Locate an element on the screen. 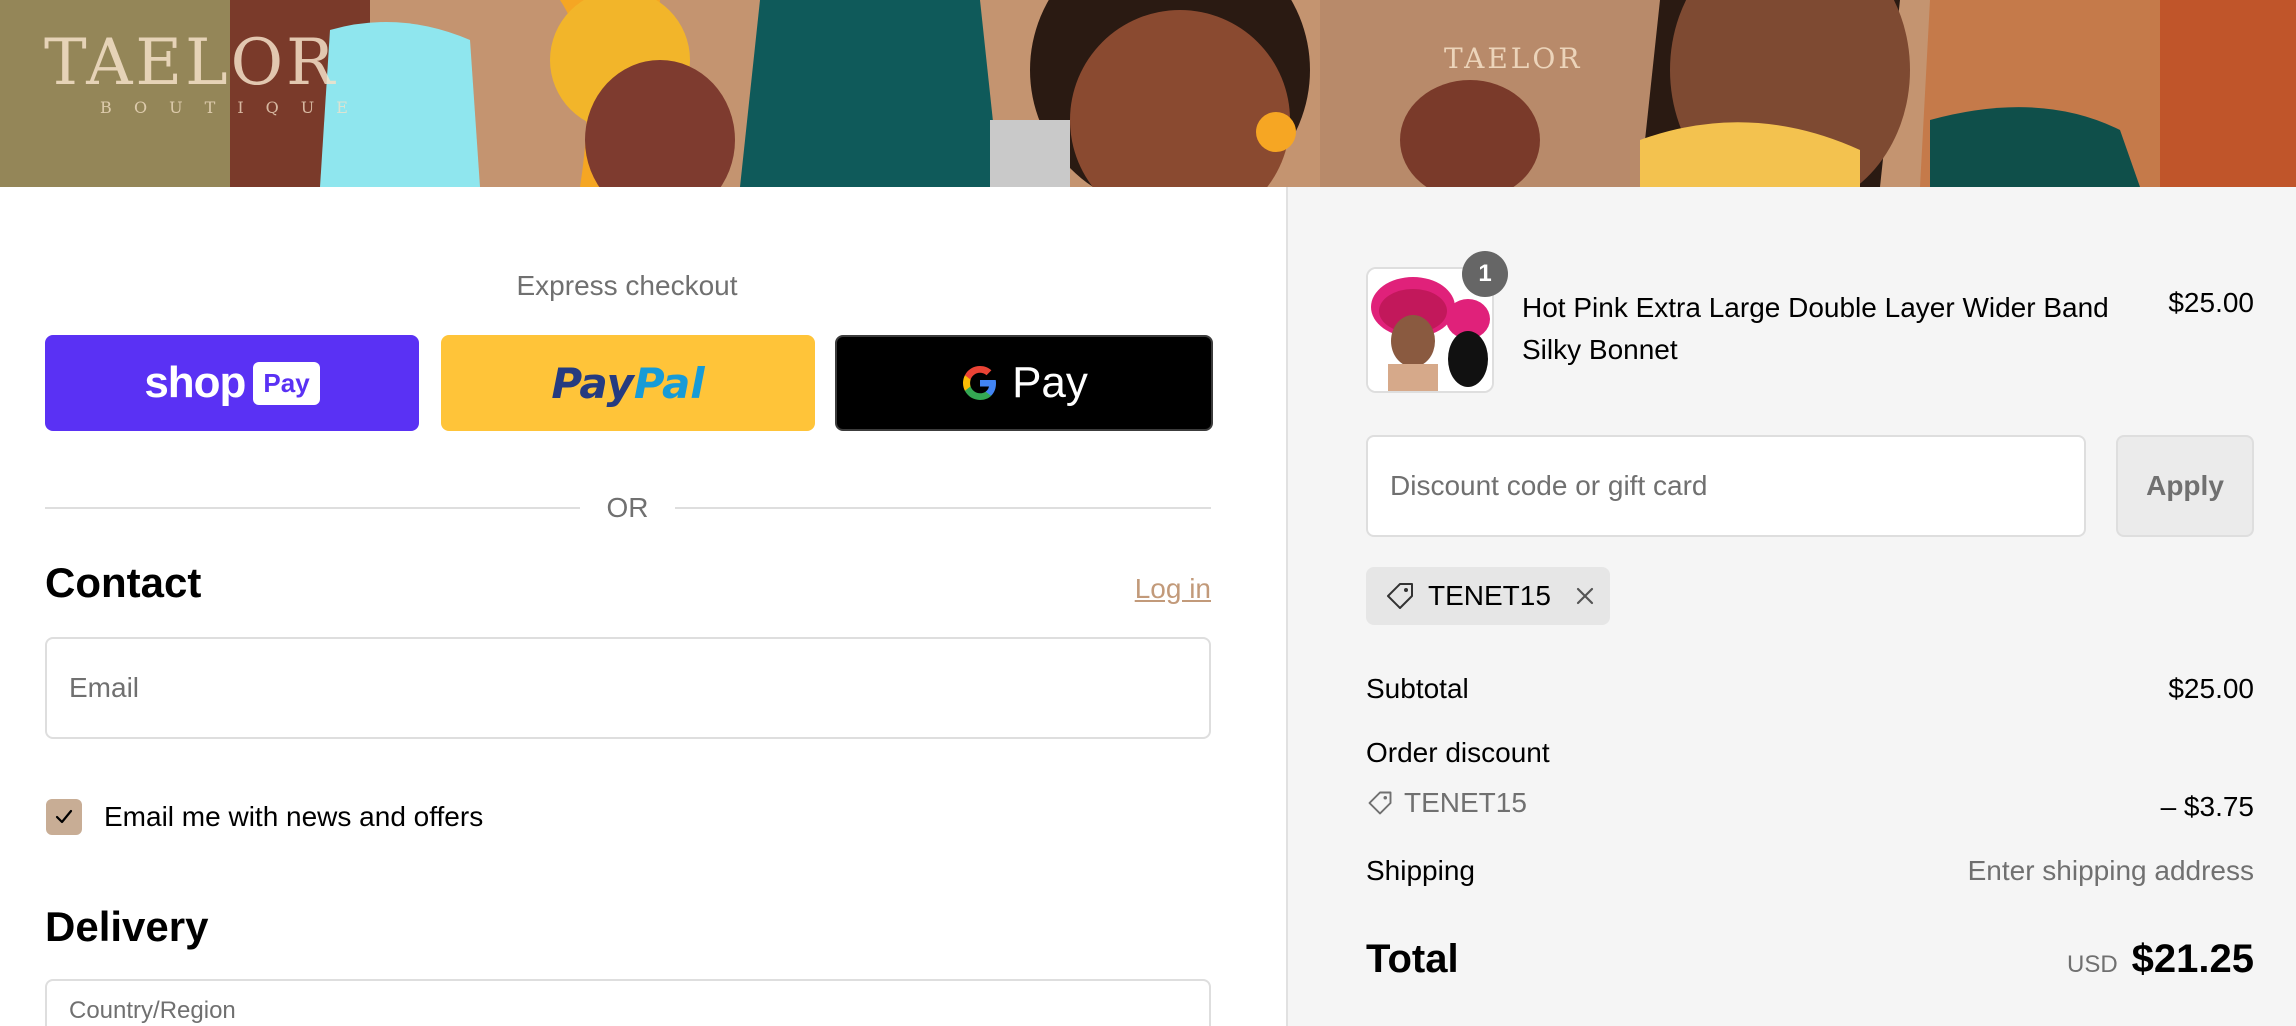 The image size is (2296, 1026). log-in-link: Log in is located at coordinates (1173, 589).